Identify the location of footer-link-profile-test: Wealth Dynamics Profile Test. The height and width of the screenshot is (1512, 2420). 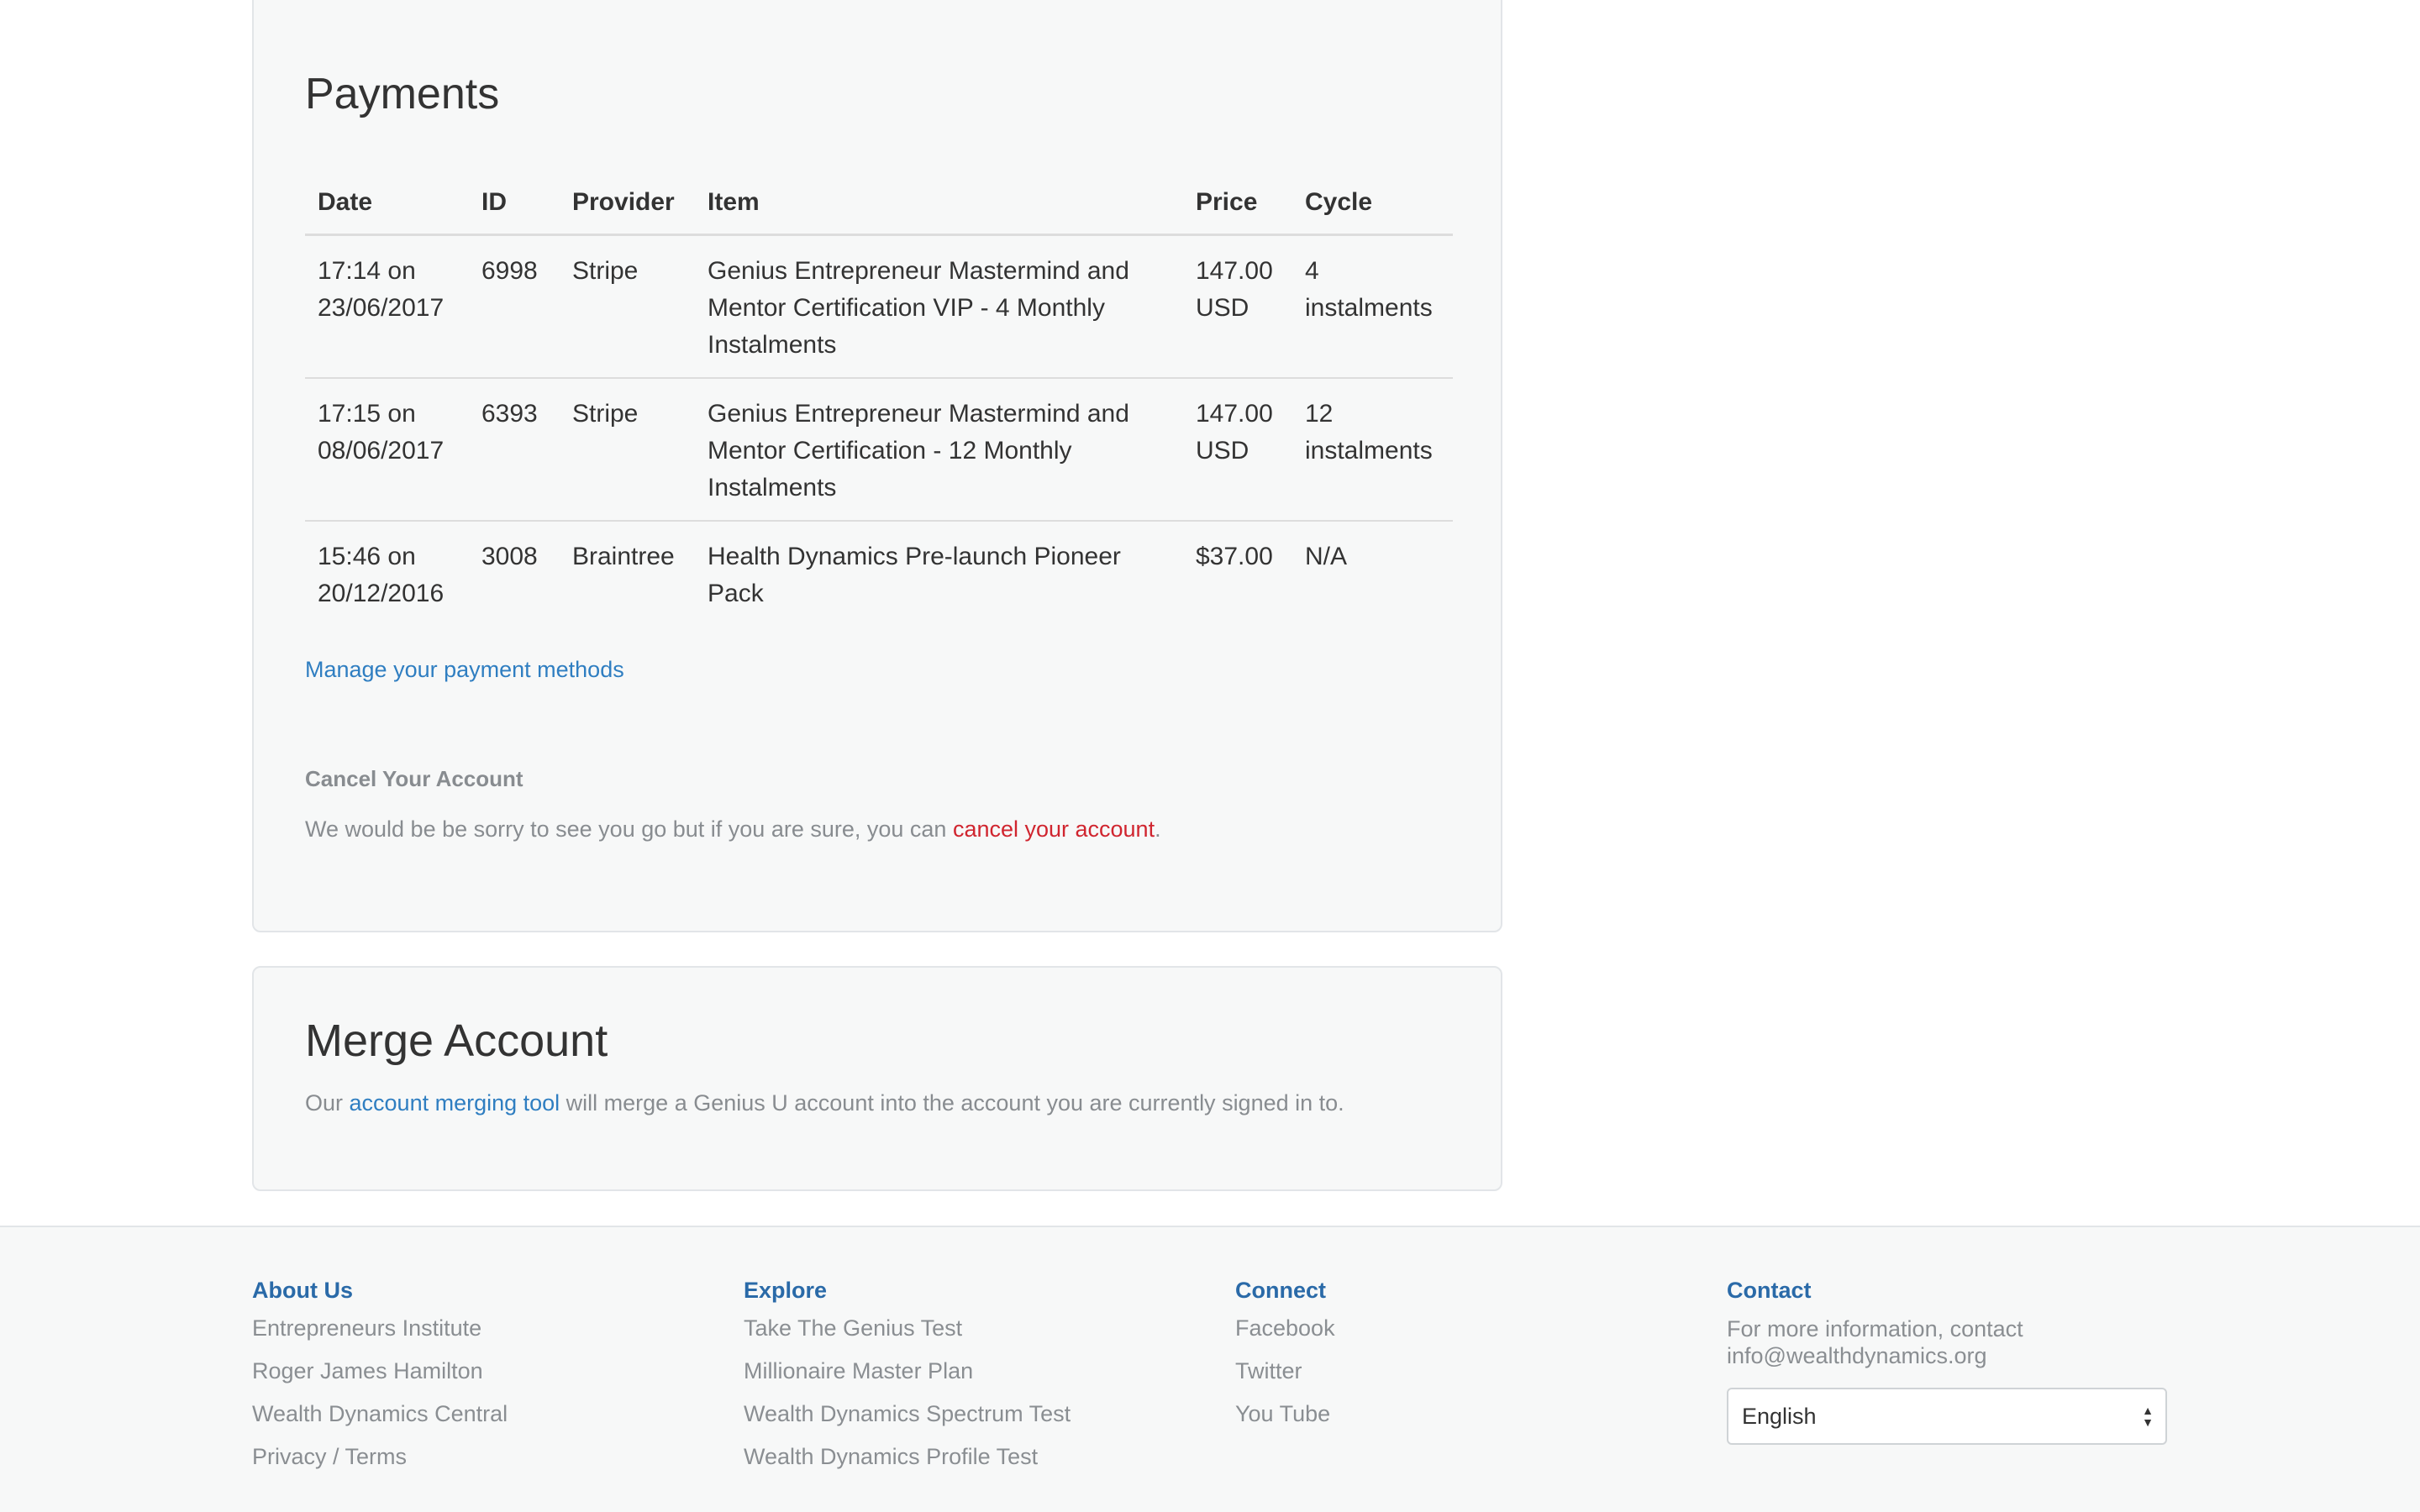
(907, 1457).